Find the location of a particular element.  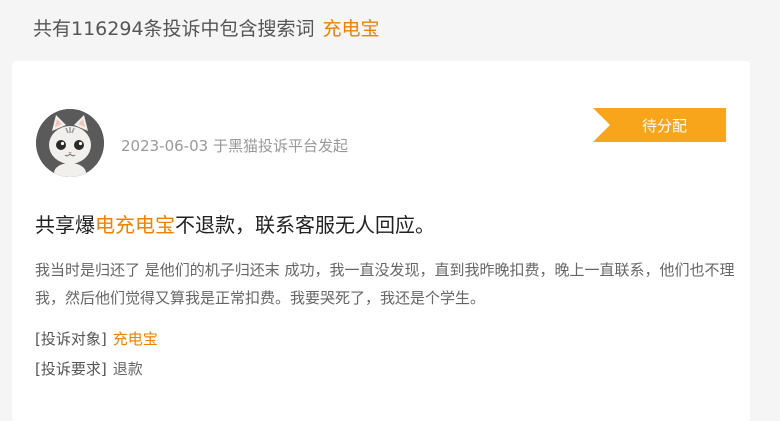

title-suffix: 不退款，联系客服无人回应。 is located at coordinates (305, 225).